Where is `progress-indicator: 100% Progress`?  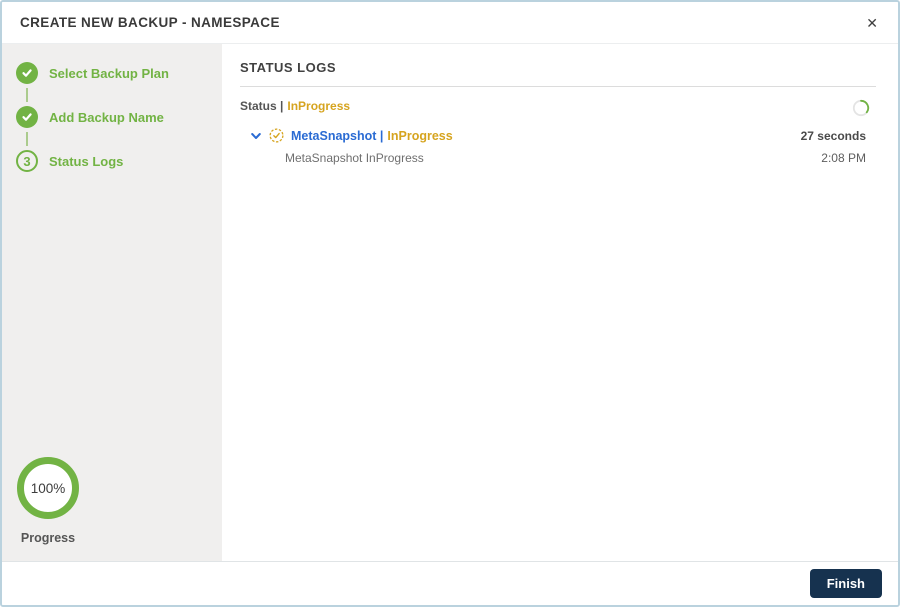
progress-indicator: 100% Progress is located at coordinates (48, 501).